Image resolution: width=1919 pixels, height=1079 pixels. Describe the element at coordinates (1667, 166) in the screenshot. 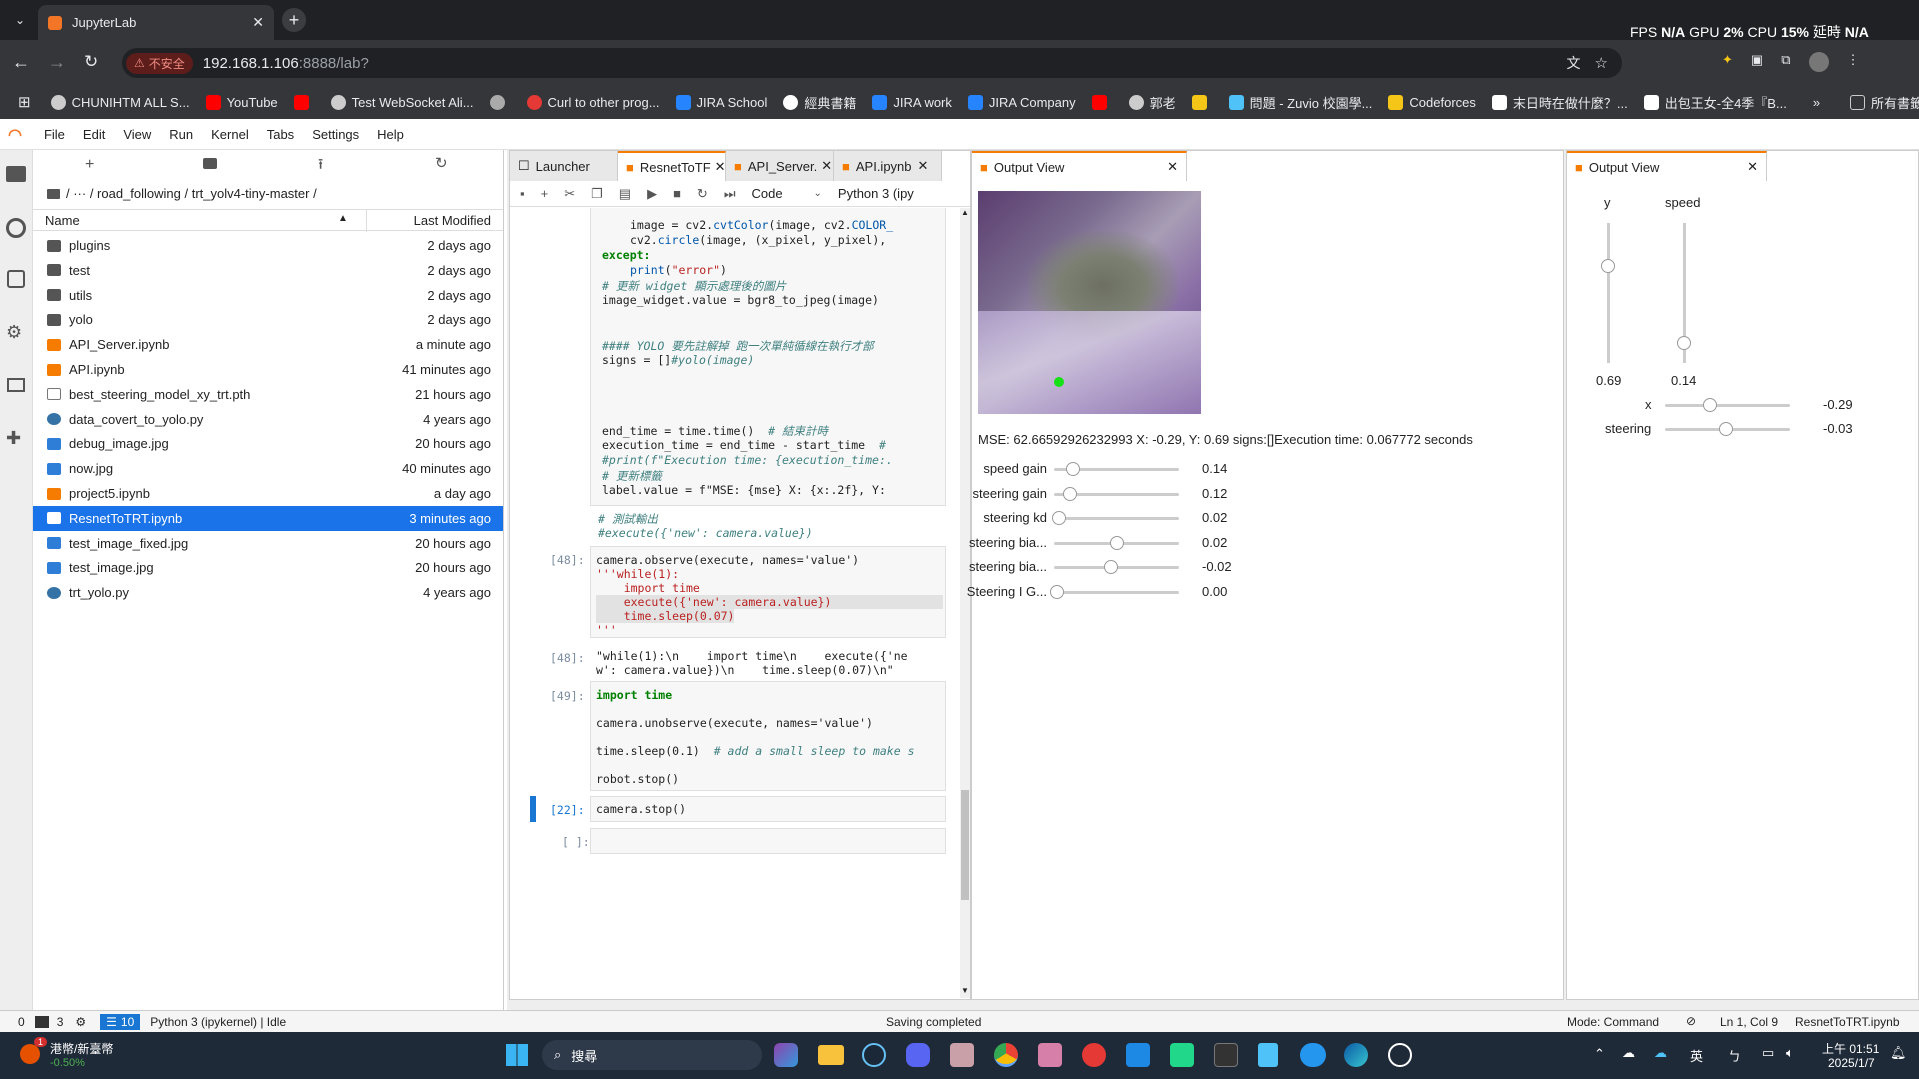

I see `tab-output-view-2: ■ Output View ✕` at that location.